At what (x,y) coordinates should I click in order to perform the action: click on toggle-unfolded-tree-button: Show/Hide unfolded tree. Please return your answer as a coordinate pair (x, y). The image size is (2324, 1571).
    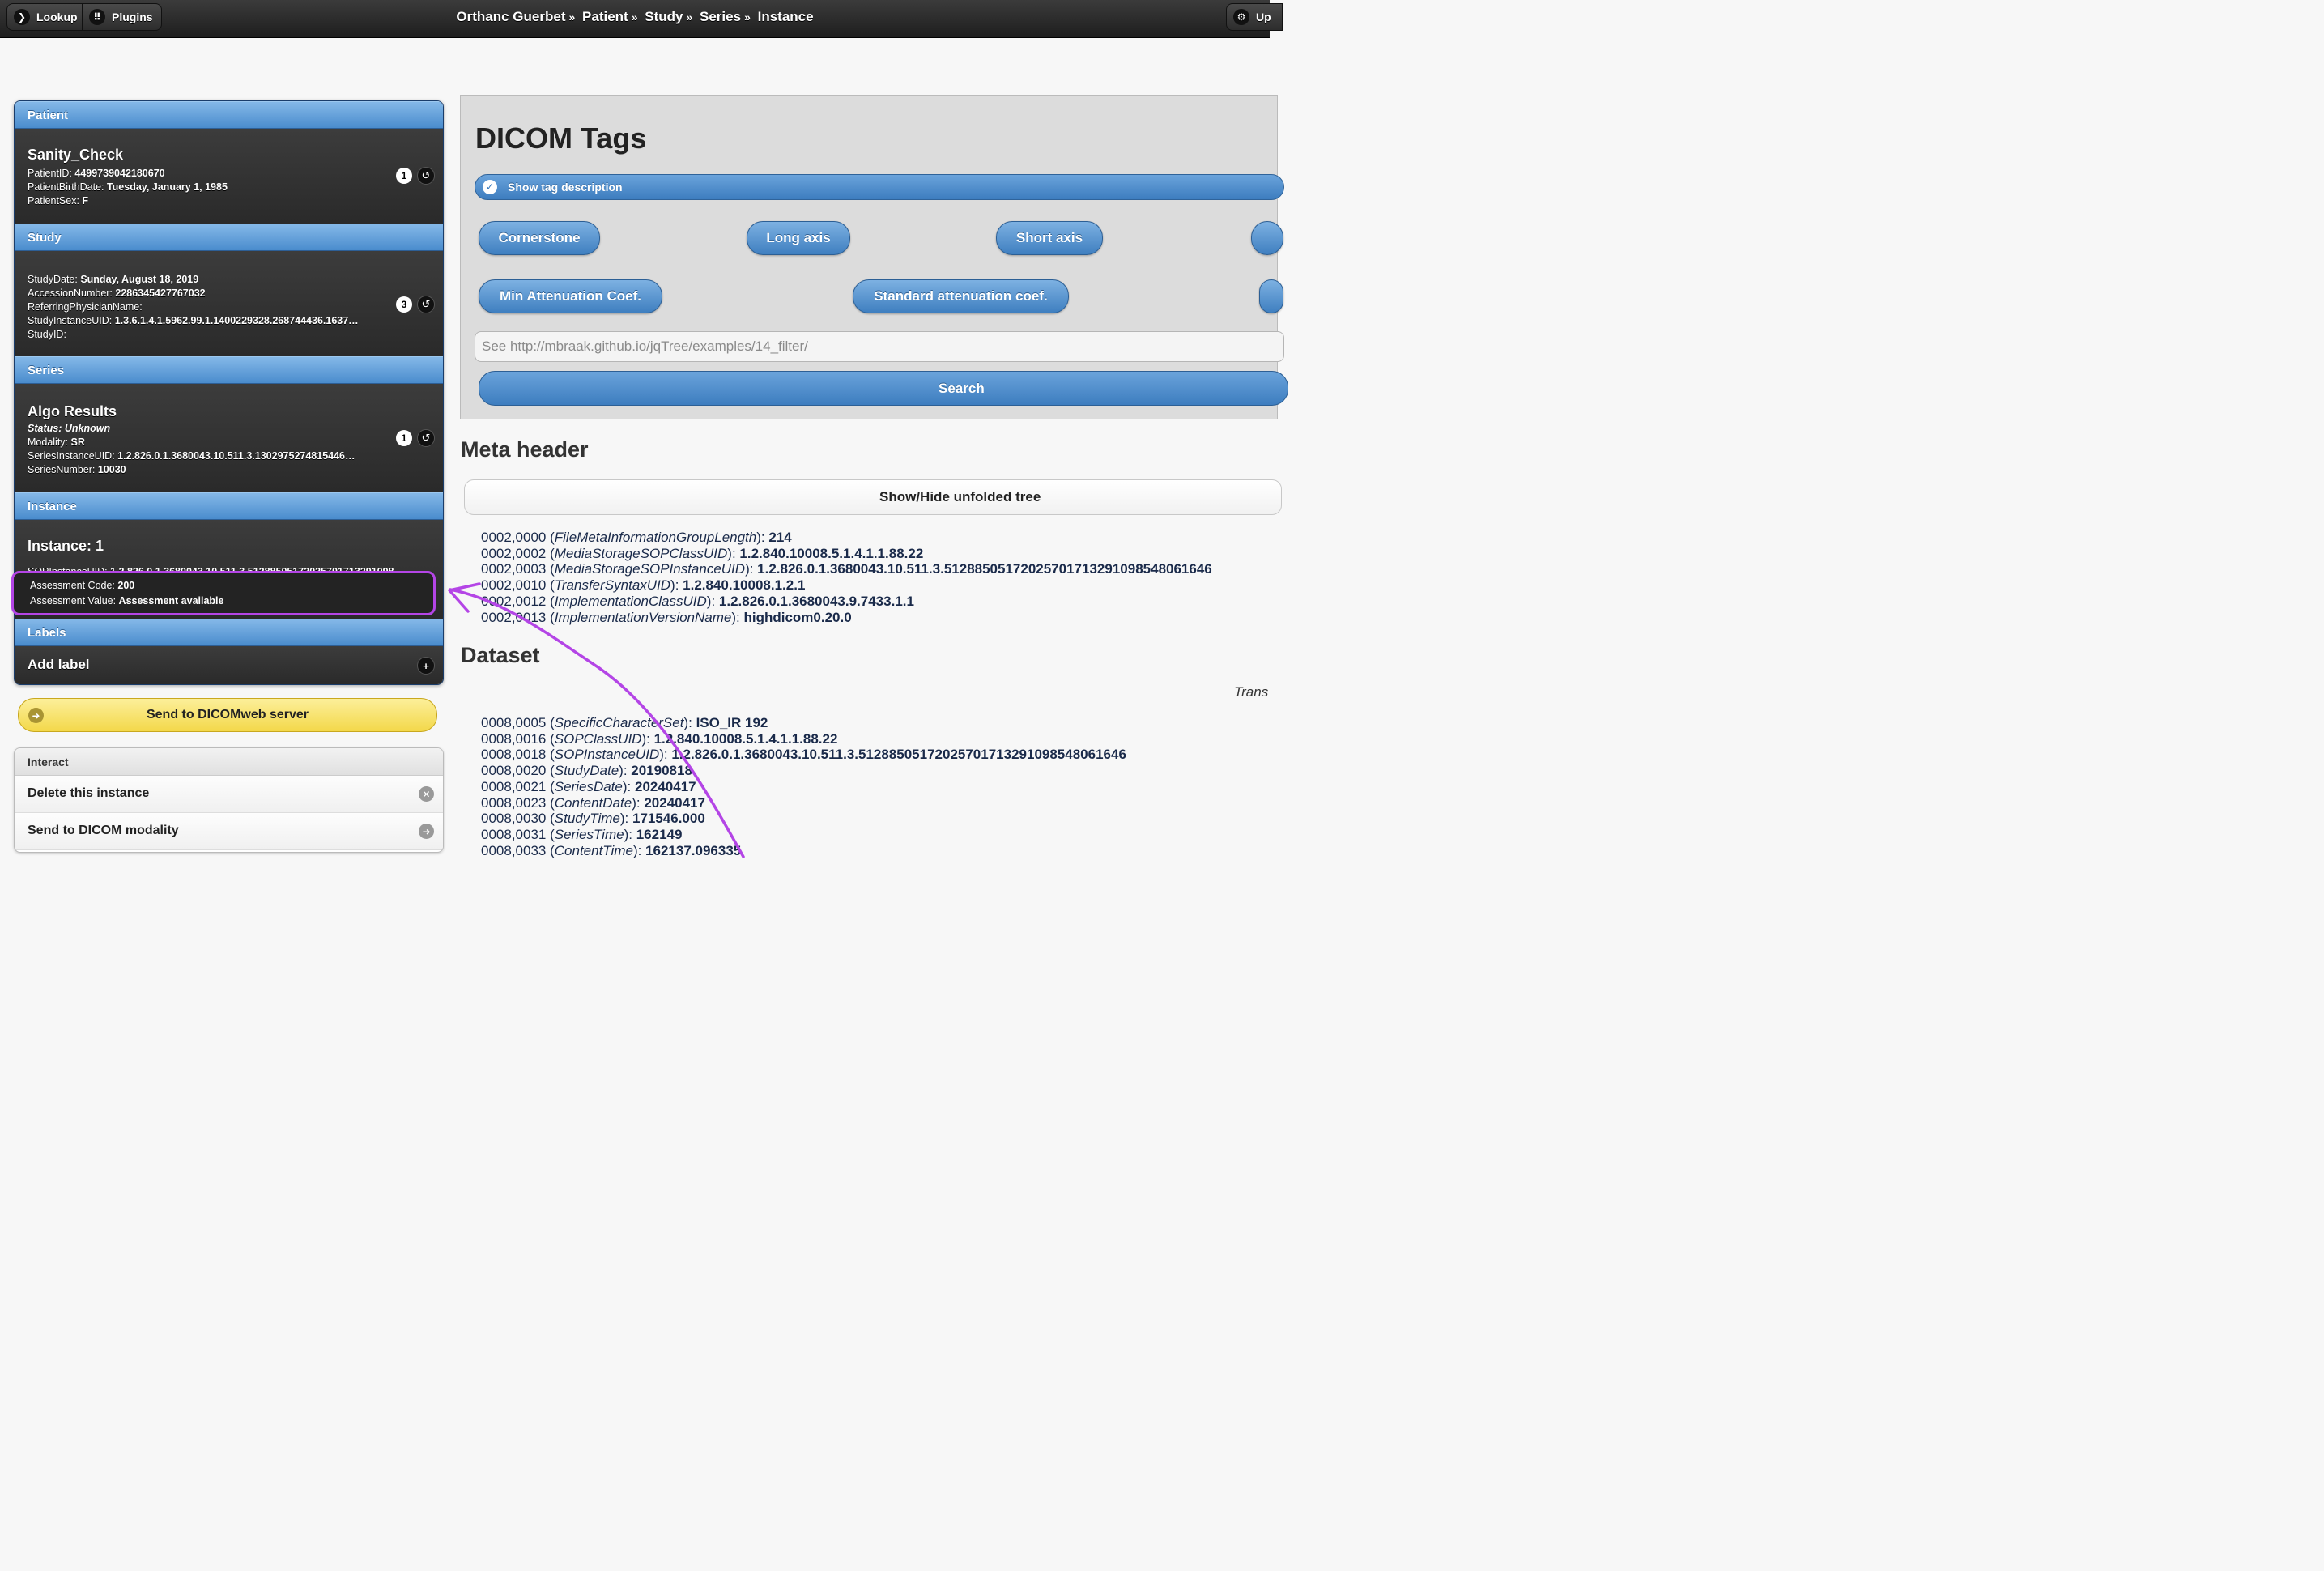
    Looking at the image, I should click on (873, 497).